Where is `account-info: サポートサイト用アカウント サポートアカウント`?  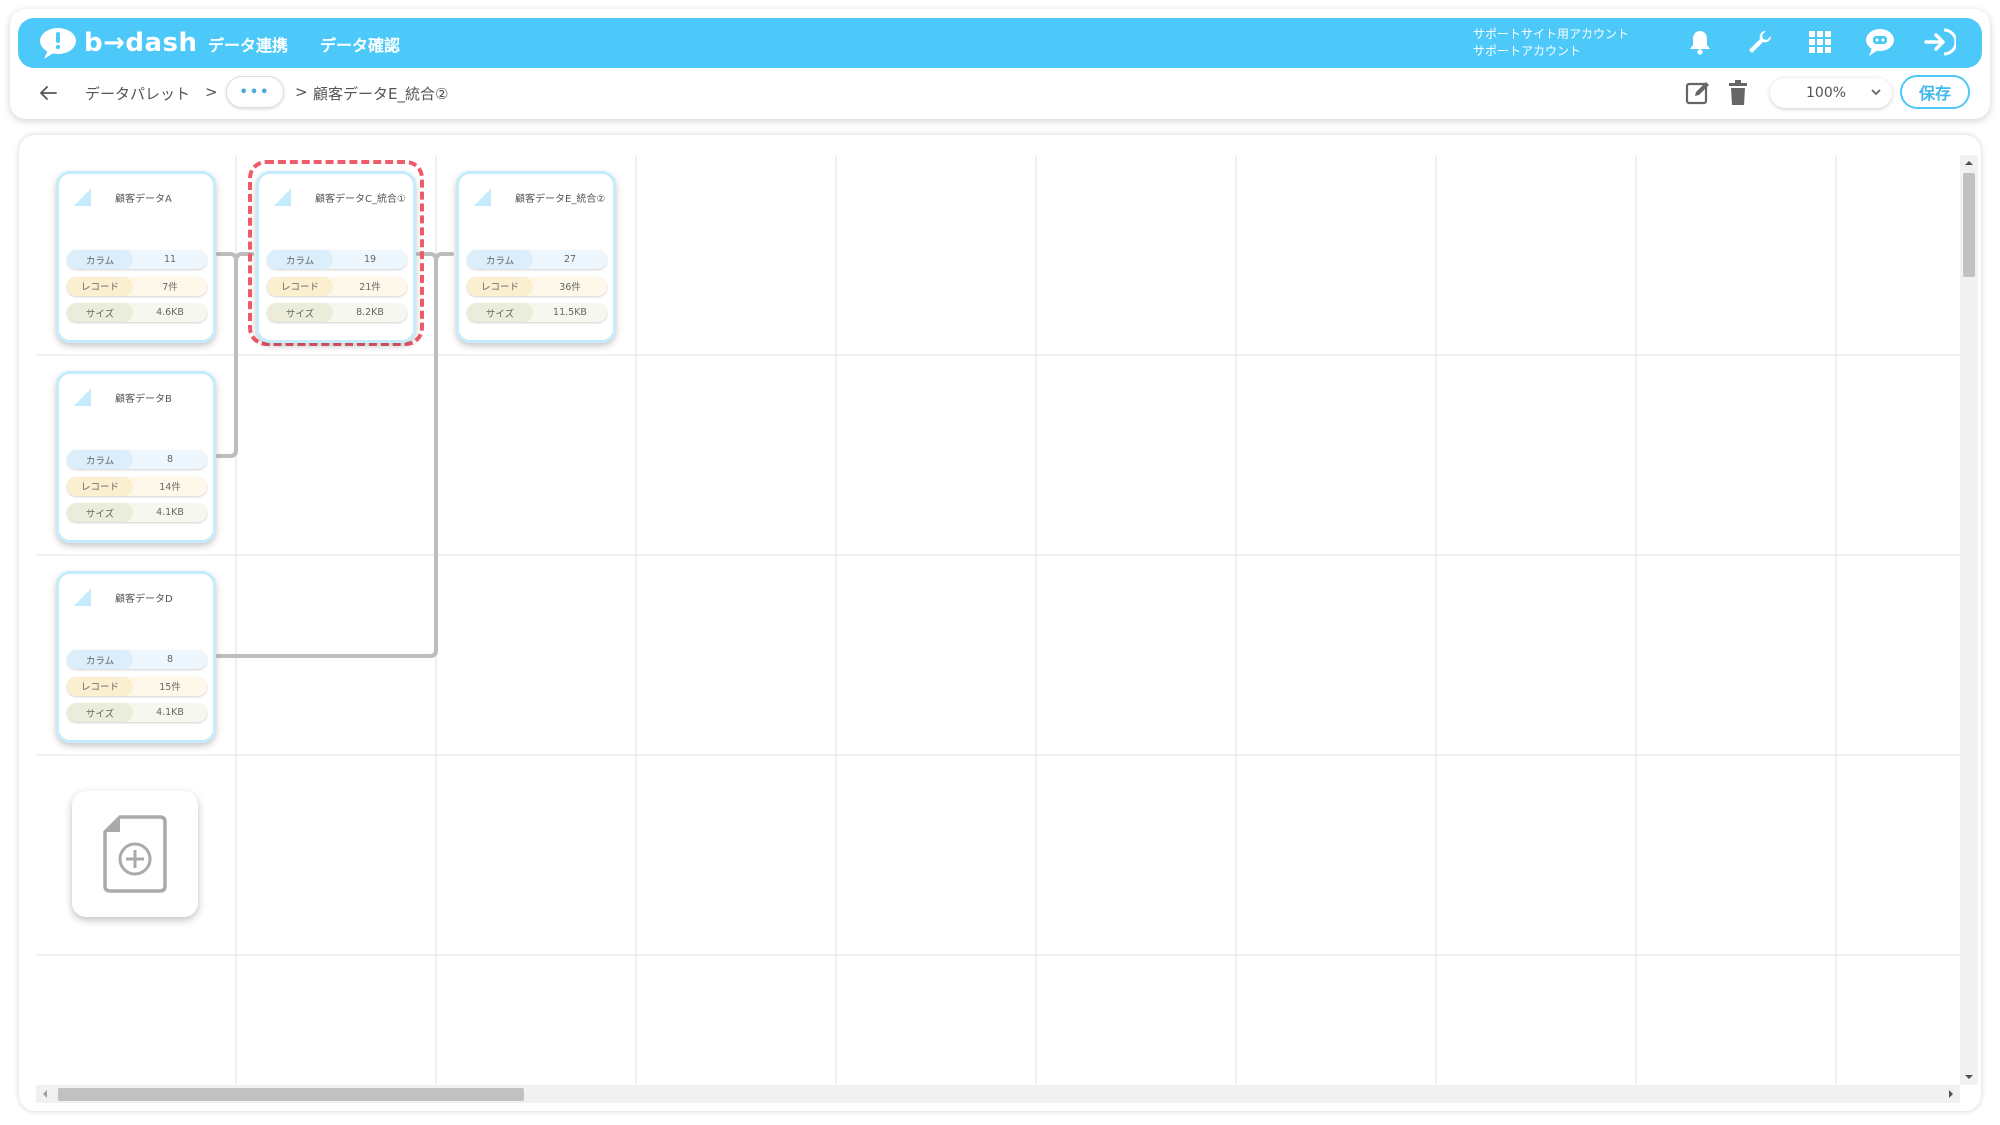 account-info: サポートサイト用アカウント サポートアカウント is located at coordinates (1551, 43).